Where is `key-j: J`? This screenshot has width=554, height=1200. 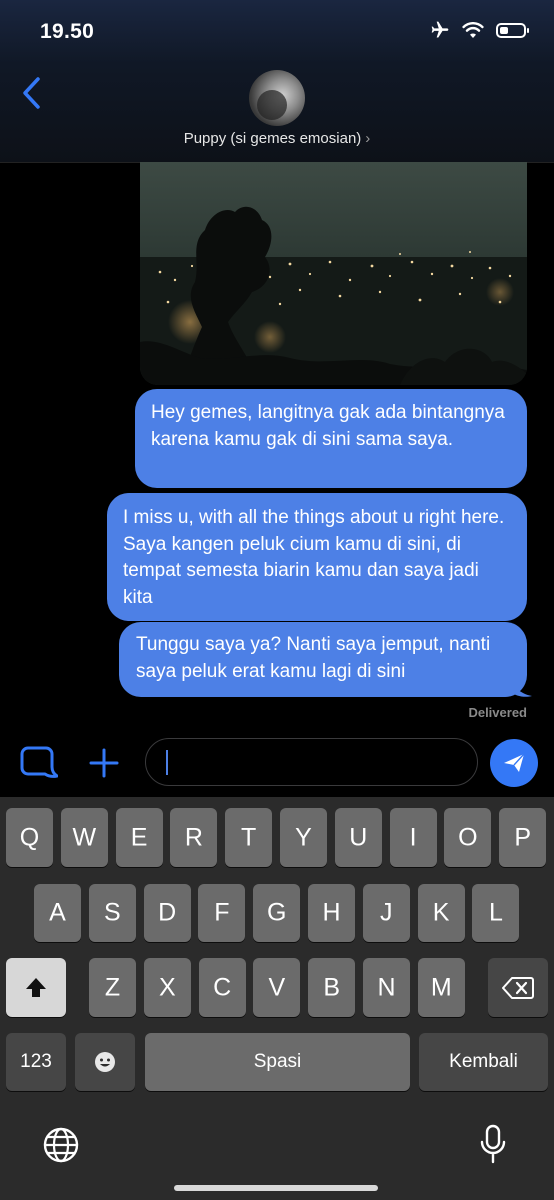
key-j: J is located at coordinates (386, 913).